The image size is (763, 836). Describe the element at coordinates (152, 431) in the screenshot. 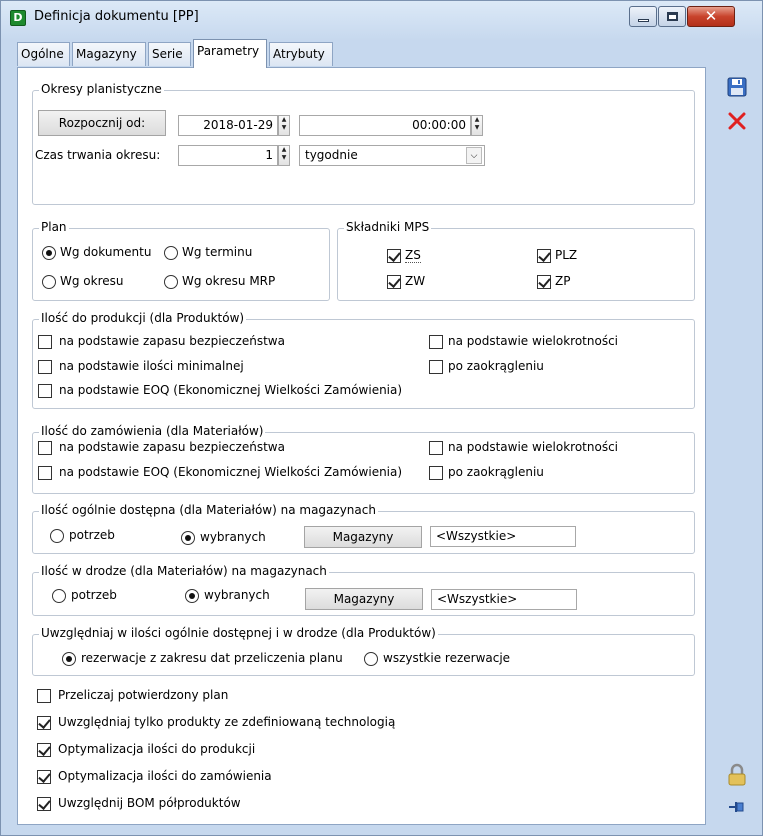

I see `zamowienie-legend: Ilość do zamówienia (dla Materiałów)` at that location.